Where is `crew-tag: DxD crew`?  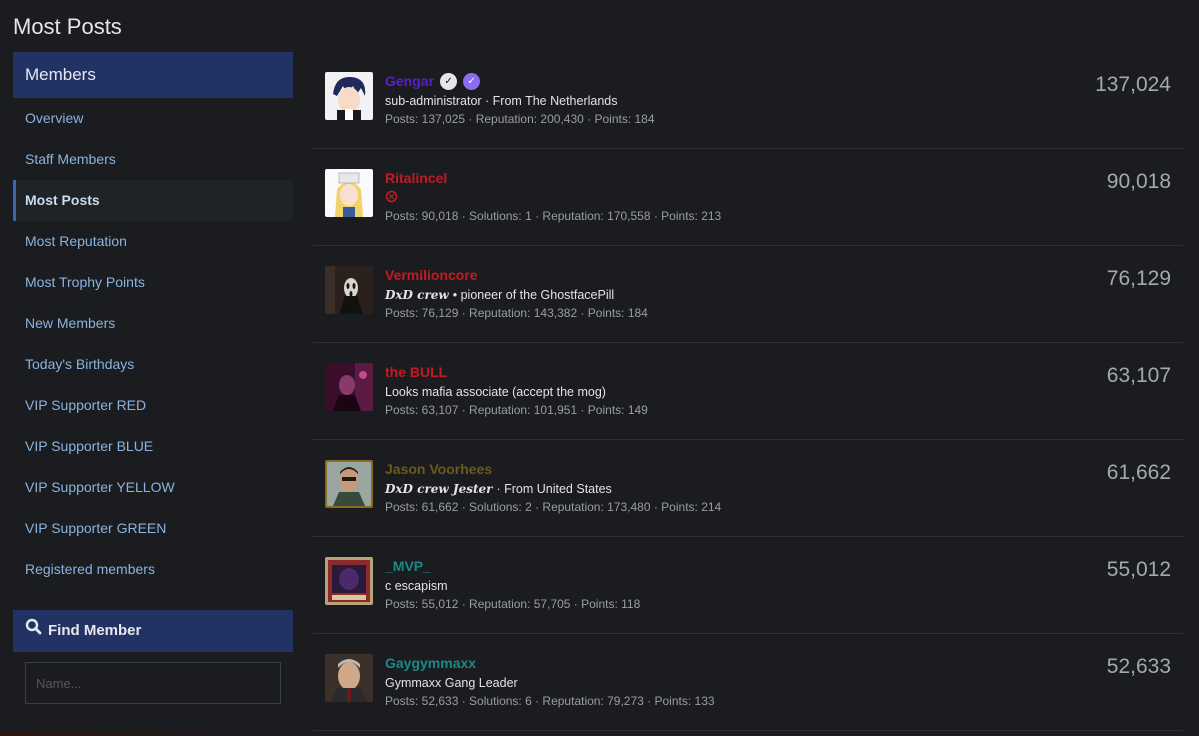 crew-tag: DxD crew is located at coordinates (417, 295).